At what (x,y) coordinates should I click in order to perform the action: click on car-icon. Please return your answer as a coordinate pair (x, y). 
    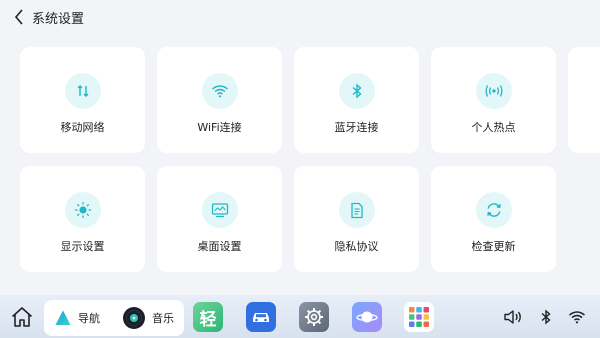
    Looking at the image, I should click on (261, 317).